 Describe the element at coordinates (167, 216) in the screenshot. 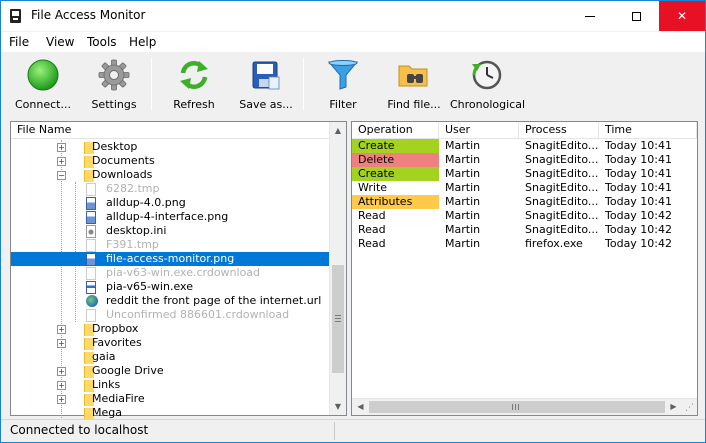

I see `tree-item-label: alldup-4-interface.png` at that location.